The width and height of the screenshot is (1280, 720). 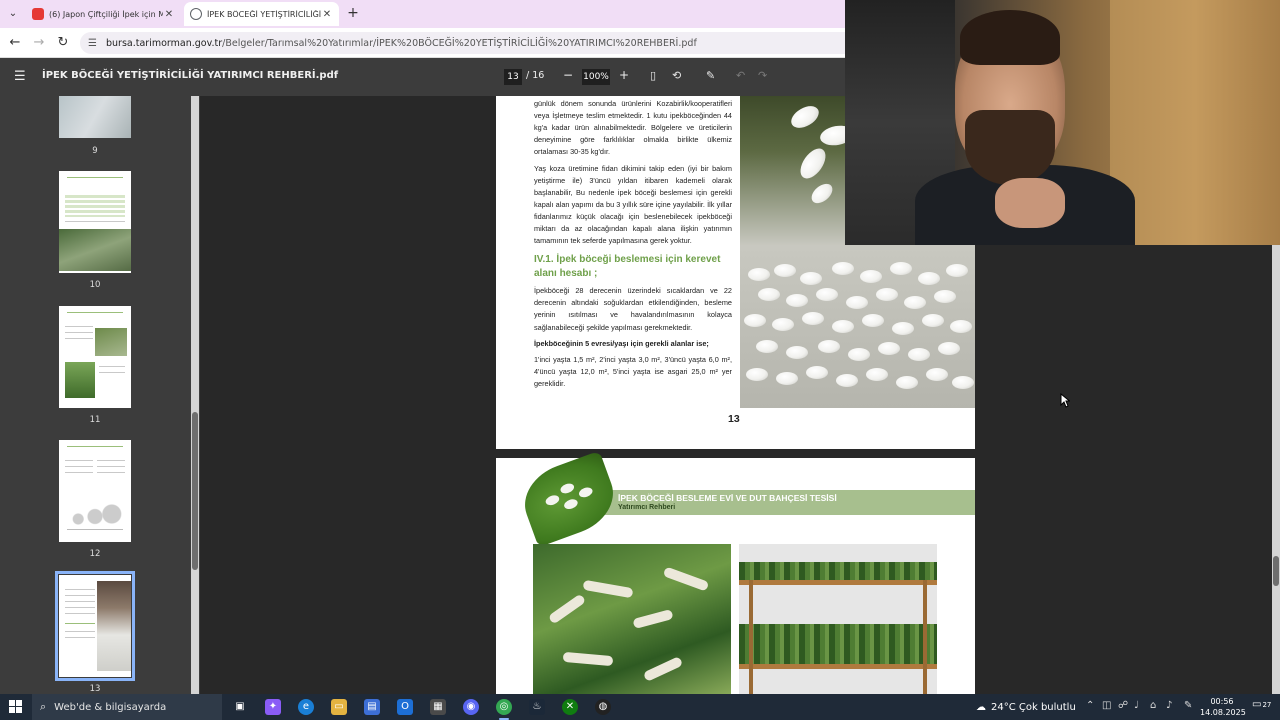 I want to click on zoom-in-button: +, so click(x=624, y=75).